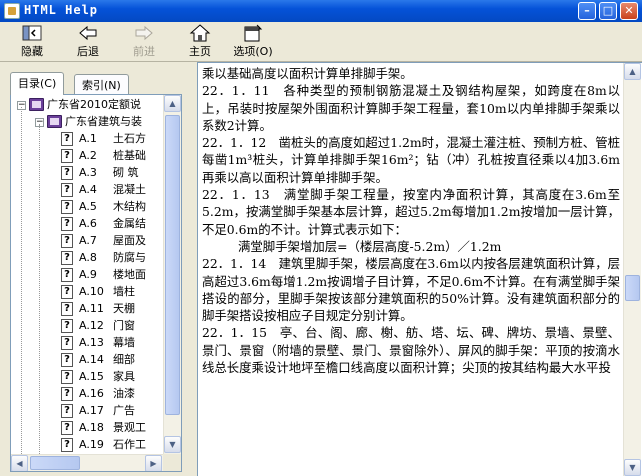 The width and height of the screenshot is (642, 476). I want to click on tree-item-code: A.3, so click(88, 172).